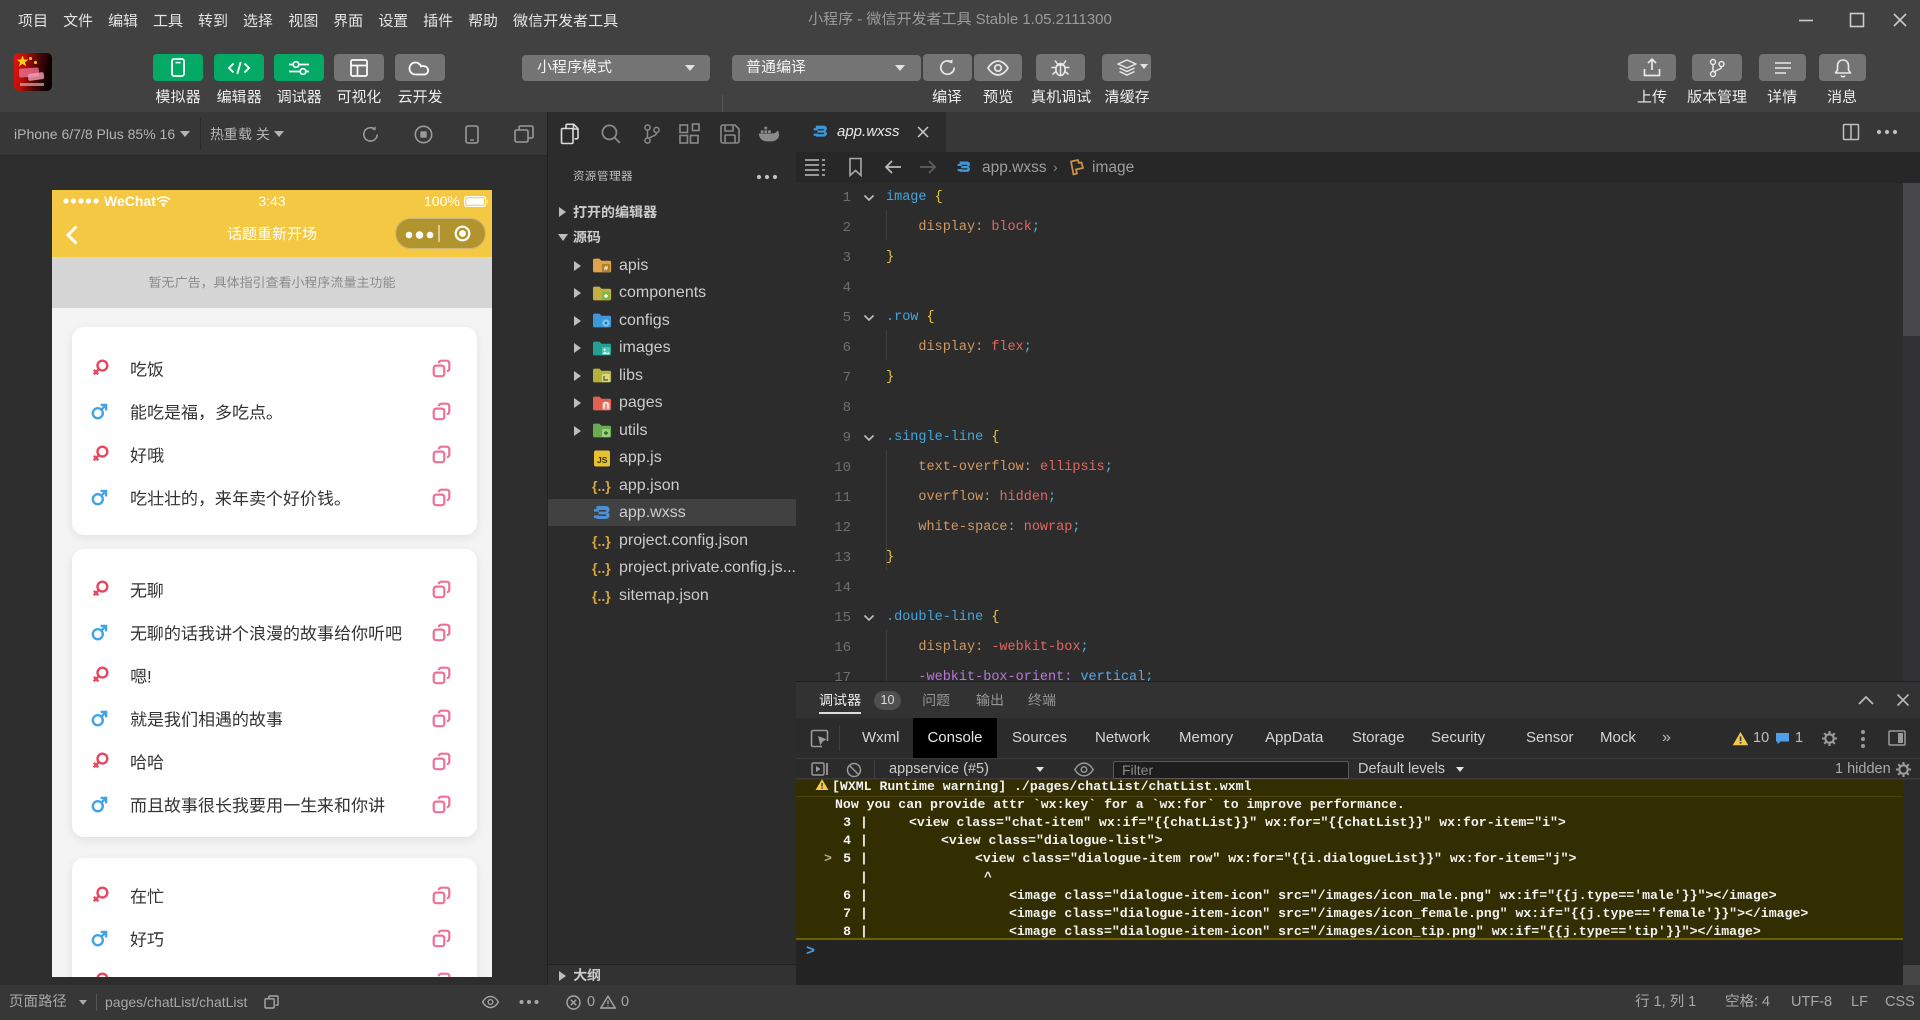 This screenshot has width=1920, height=1020. I want to click on svg-text: JS, so click(602, 460).